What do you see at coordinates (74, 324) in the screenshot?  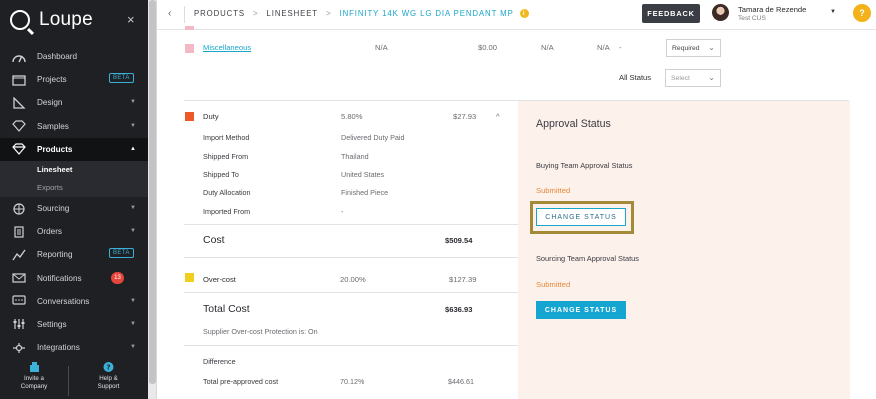 I see `sidebar-item-settings: Settings ▼` at bounding box center [74, 324].